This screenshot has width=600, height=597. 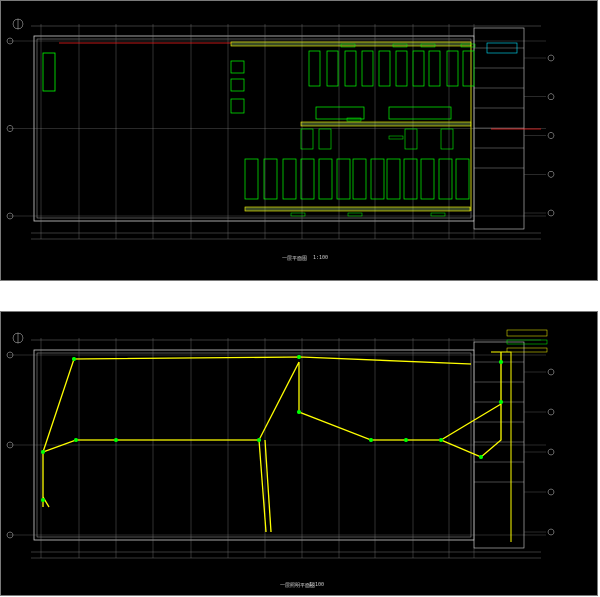 What do you see at coordinates (257, 404) in the screenshot?
I see `circuit-top` at bounding box center [257, 404].